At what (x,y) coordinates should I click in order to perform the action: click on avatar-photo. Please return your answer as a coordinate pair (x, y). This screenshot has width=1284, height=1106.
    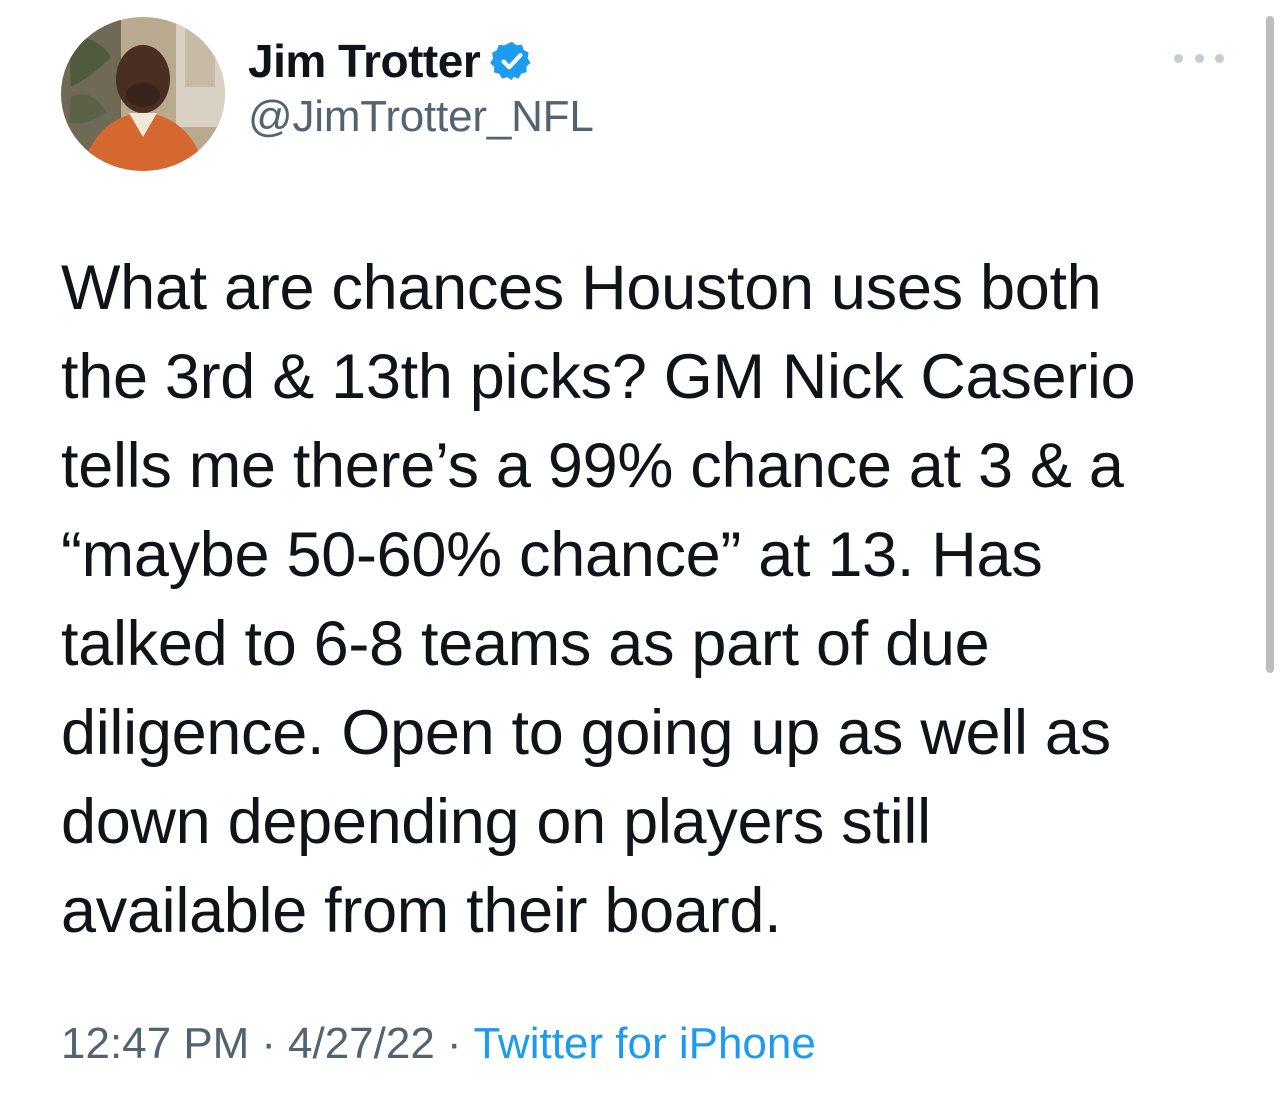
    Looking at the image, I should click on (143, 94).